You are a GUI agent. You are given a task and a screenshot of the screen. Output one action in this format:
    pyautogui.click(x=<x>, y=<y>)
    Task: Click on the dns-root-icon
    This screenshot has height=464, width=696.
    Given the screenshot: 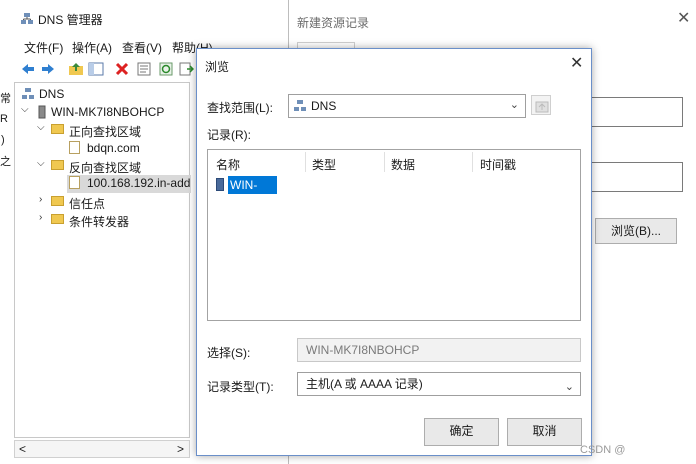 What is the action you would take?
    pyautogui.click(x=28, y=93)
    